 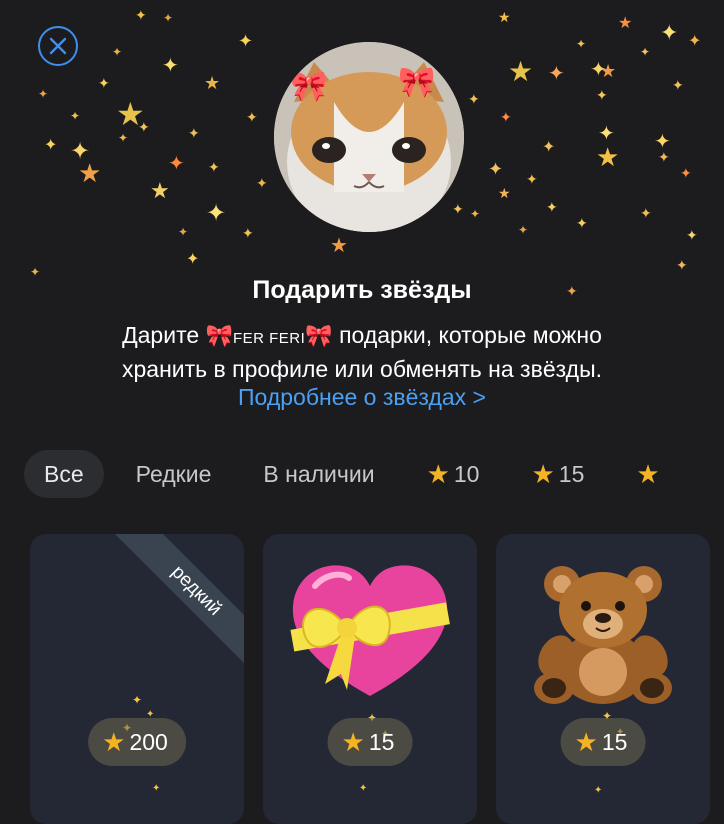 I want to click on description-suffix: подарки, которые можно, so click(x=467, y=335).